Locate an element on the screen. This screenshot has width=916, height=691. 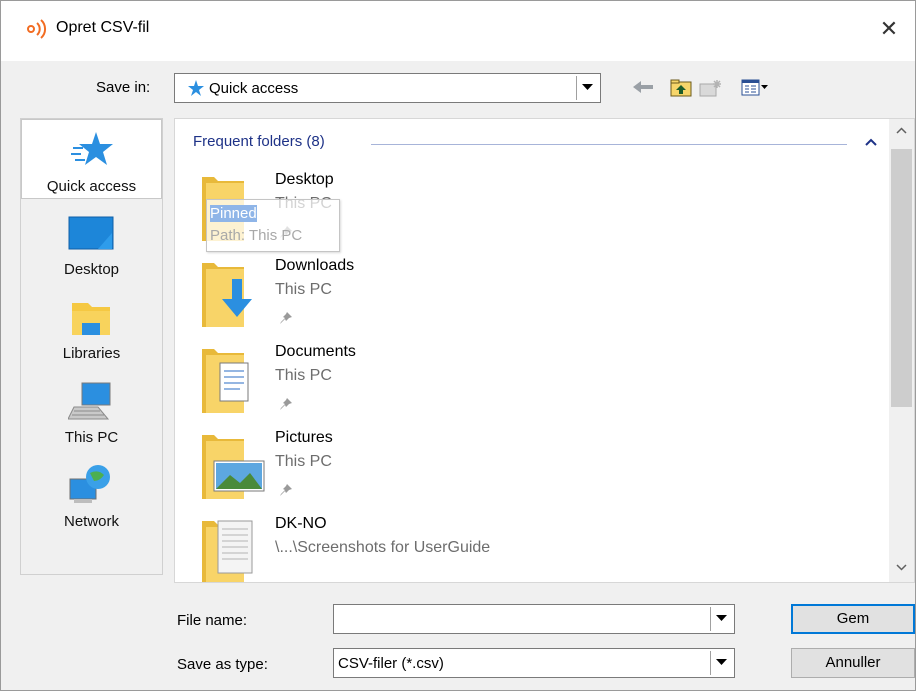
downloads-folder-icon is located at coordinates (227, 295).